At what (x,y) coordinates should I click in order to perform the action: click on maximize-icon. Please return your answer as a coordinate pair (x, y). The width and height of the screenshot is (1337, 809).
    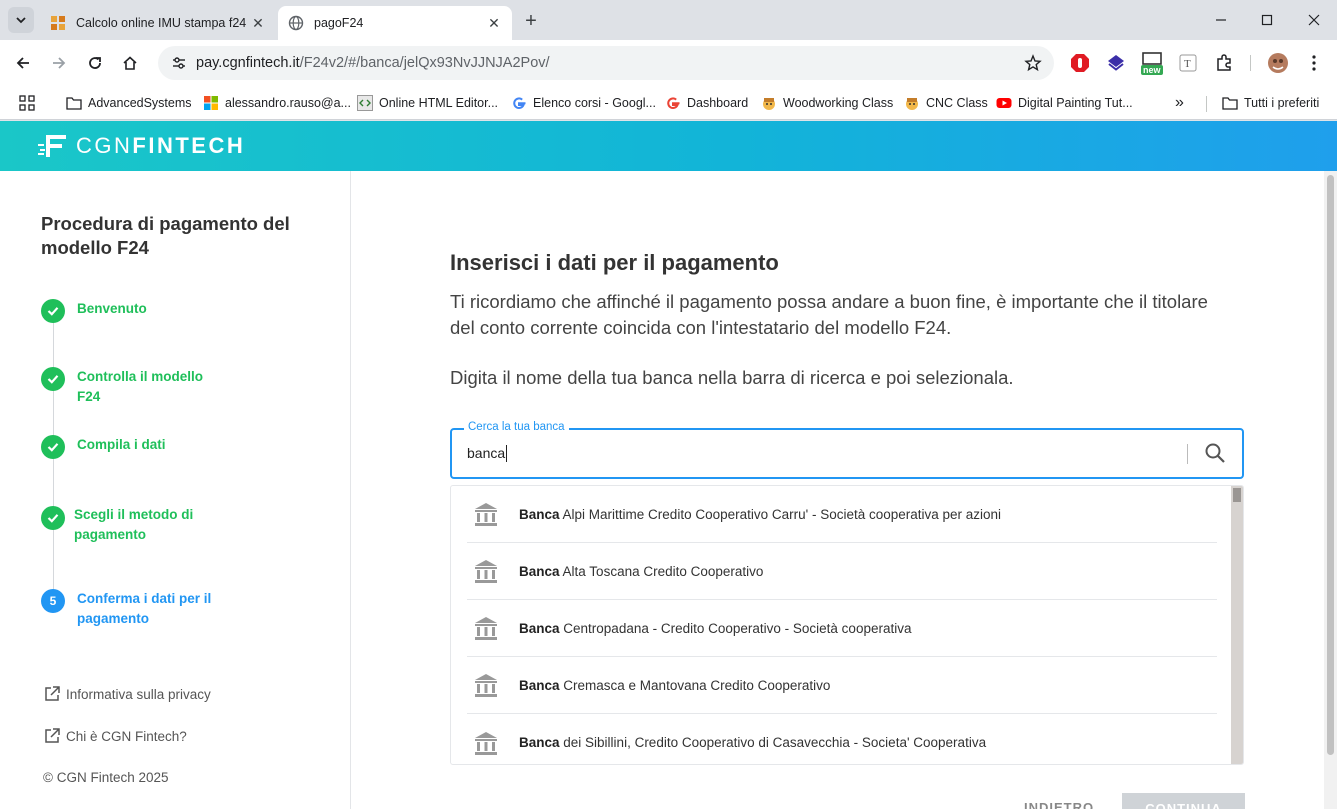
    Looking at the image, I should click on (1267, 20).